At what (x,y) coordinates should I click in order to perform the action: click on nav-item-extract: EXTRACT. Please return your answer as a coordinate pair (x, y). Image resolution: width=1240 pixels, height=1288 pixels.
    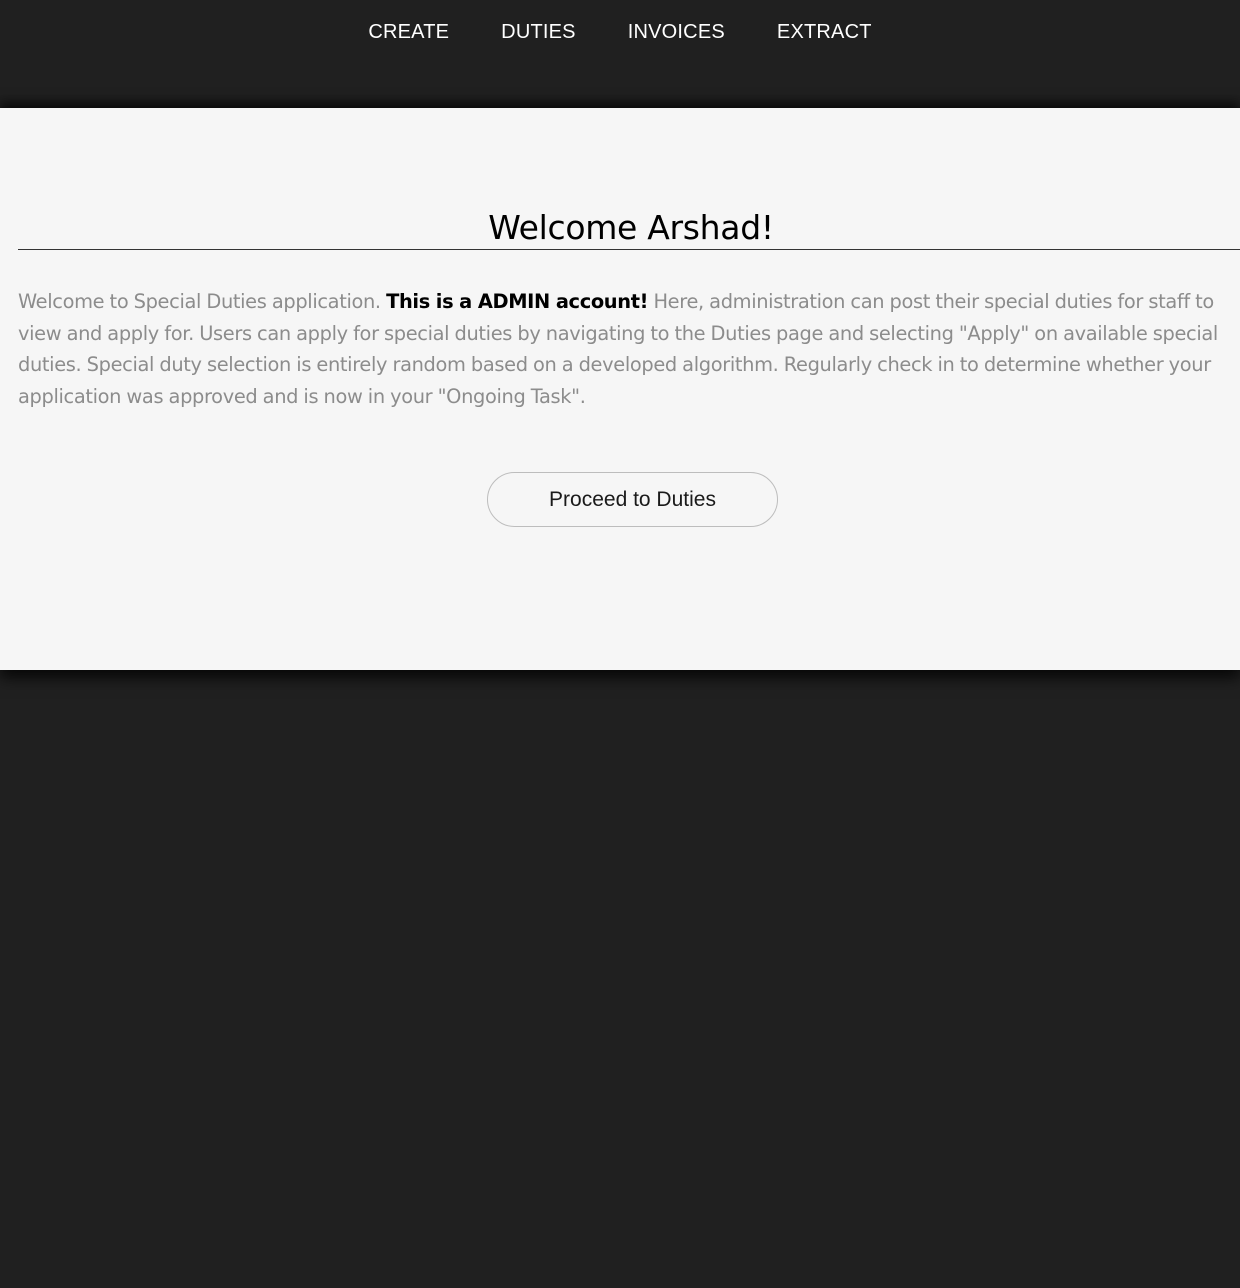
    Looking at the image, I should click on (824, 32).